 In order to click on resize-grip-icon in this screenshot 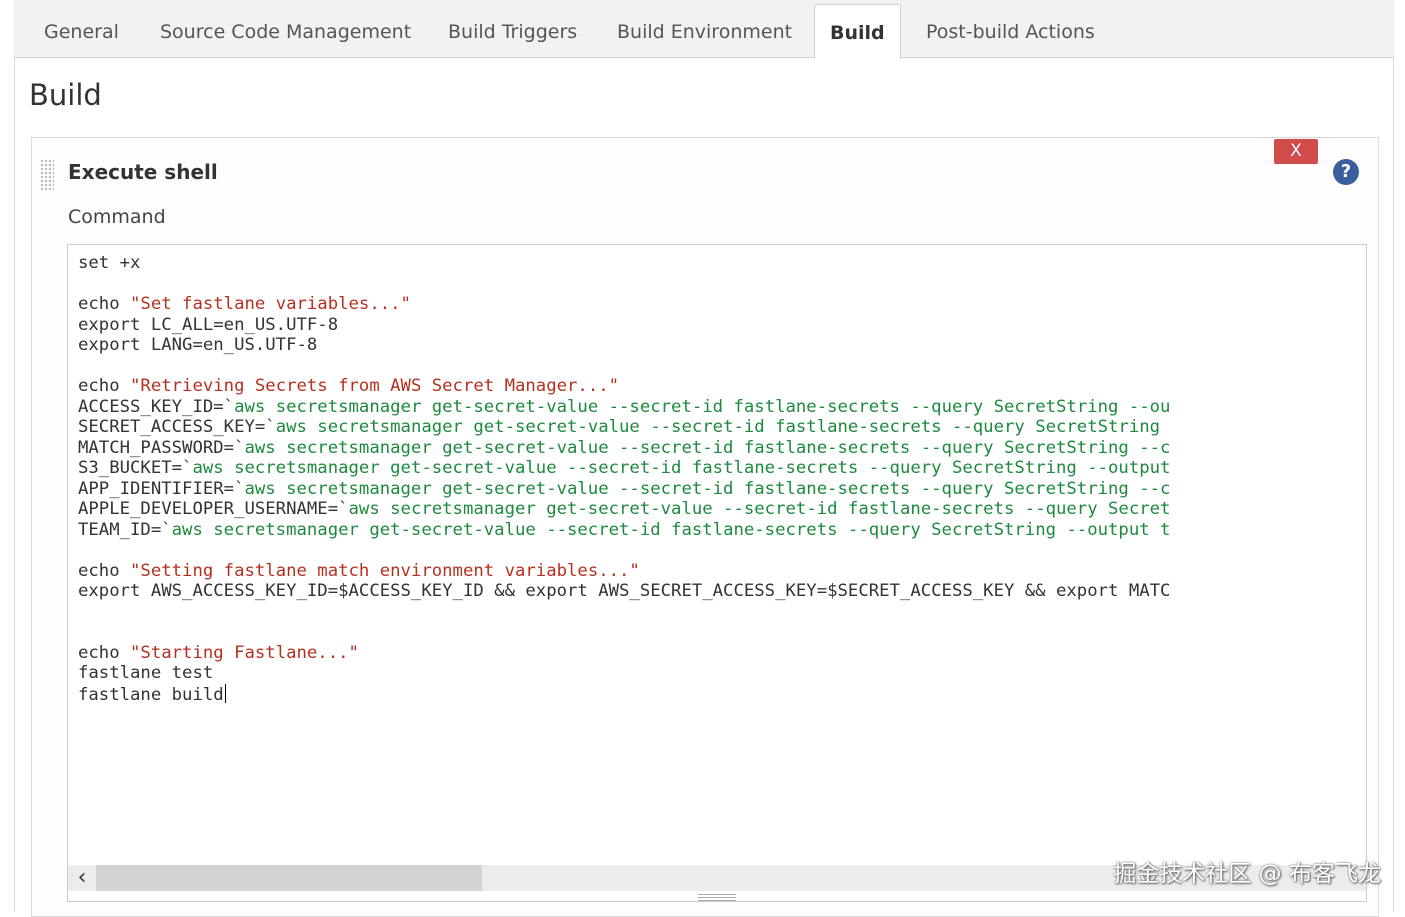, I will do `click(717, 897)`.